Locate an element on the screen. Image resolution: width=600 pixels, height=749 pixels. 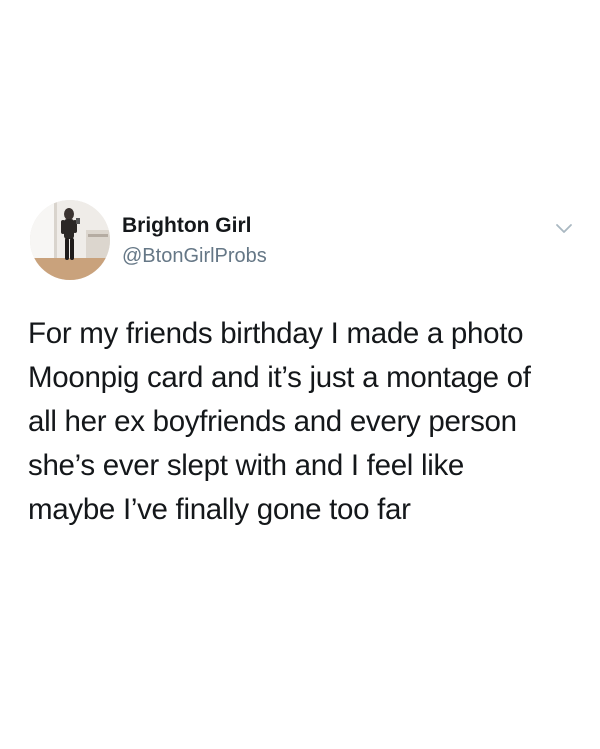
tweet-text-line: For my friends birthday I made a photo is located at coordinates (276, 333).